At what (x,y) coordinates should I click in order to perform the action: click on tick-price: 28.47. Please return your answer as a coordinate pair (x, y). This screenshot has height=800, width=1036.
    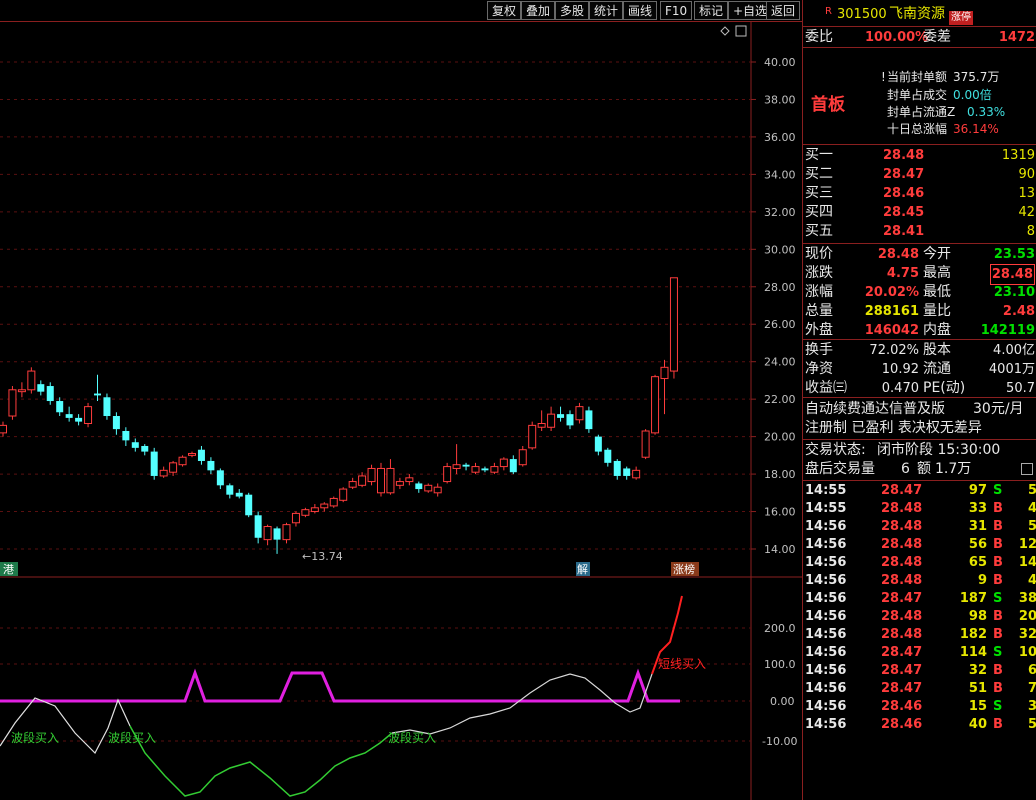
    Looking at the image, I should click on (902, 490).